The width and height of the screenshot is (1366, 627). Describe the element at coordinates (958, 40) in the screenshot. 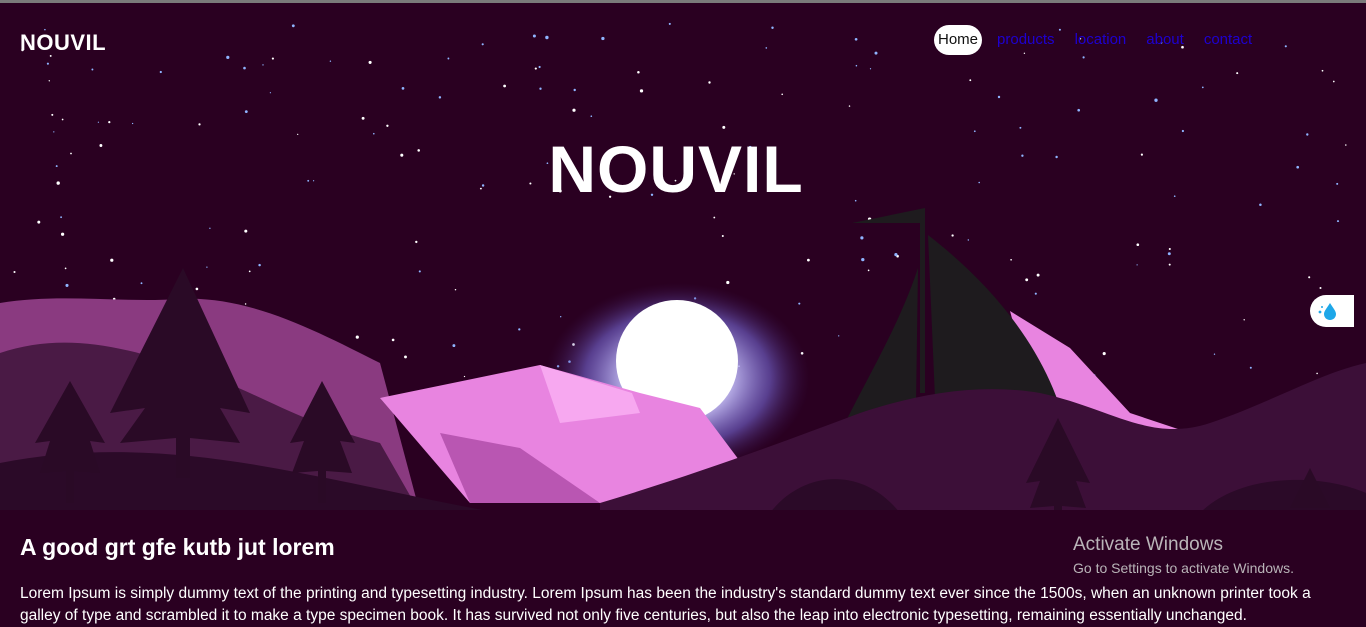

I see `nav-home: Home` at that location.